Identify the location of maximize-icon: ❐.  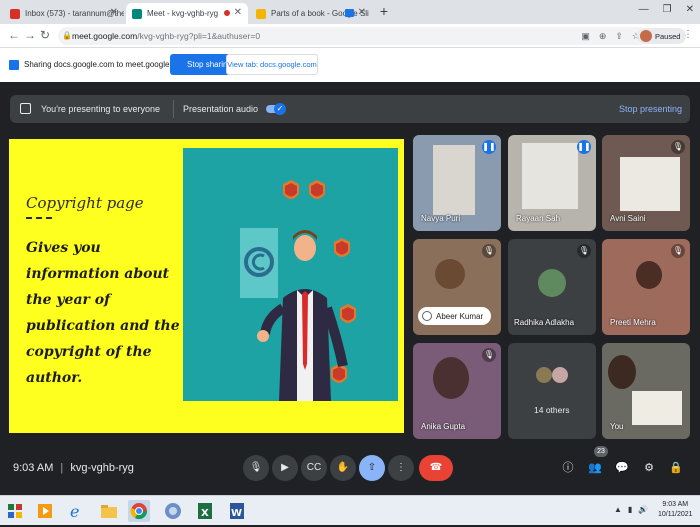
(667, 9).